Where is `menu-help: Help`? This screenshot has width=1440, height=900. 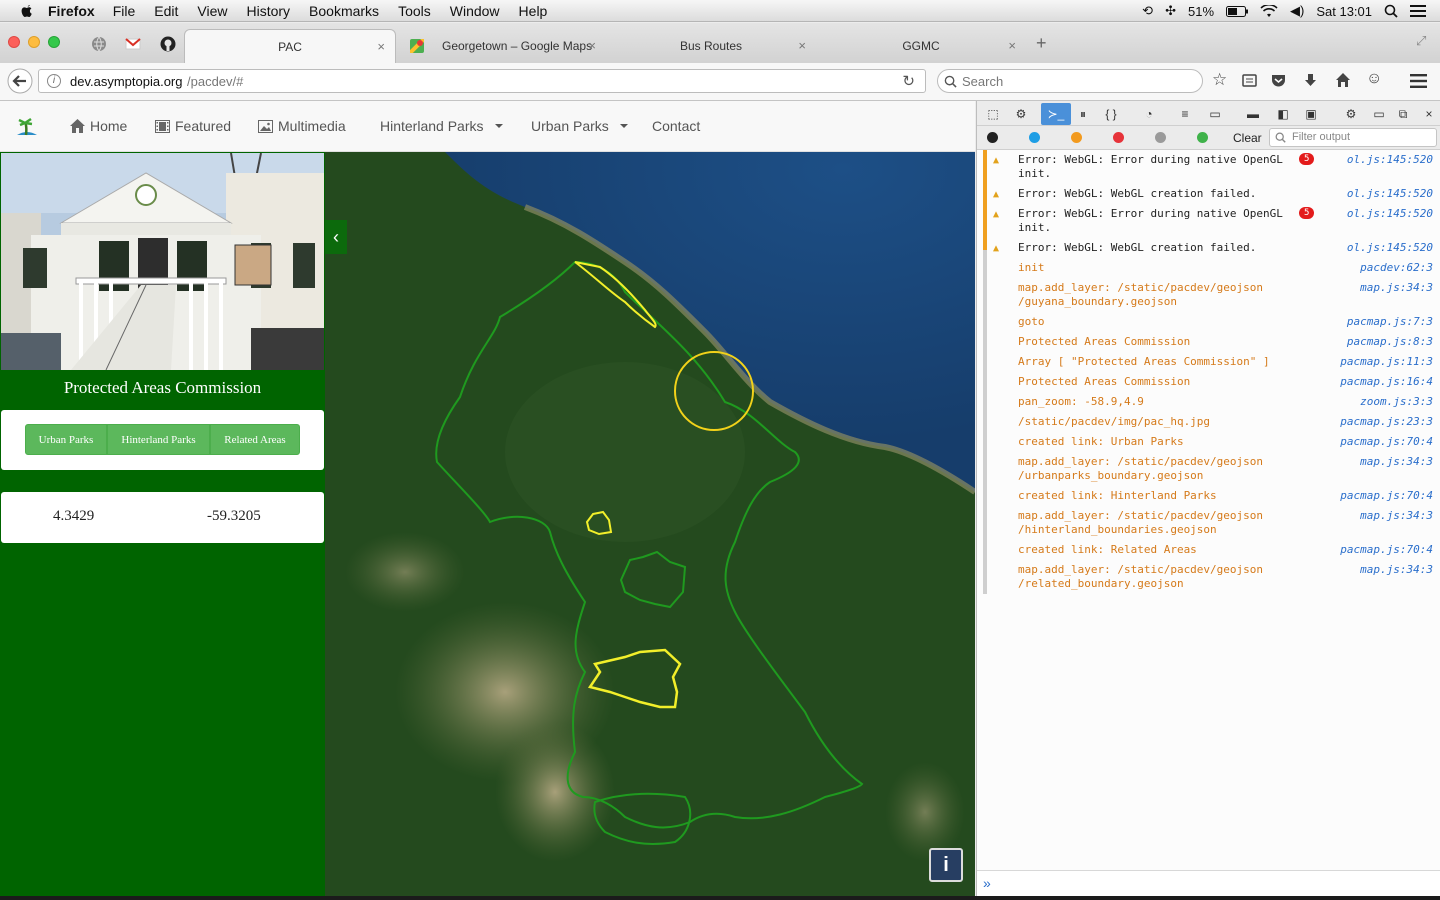 menu-help: Help is located at coordinates (533, 11).